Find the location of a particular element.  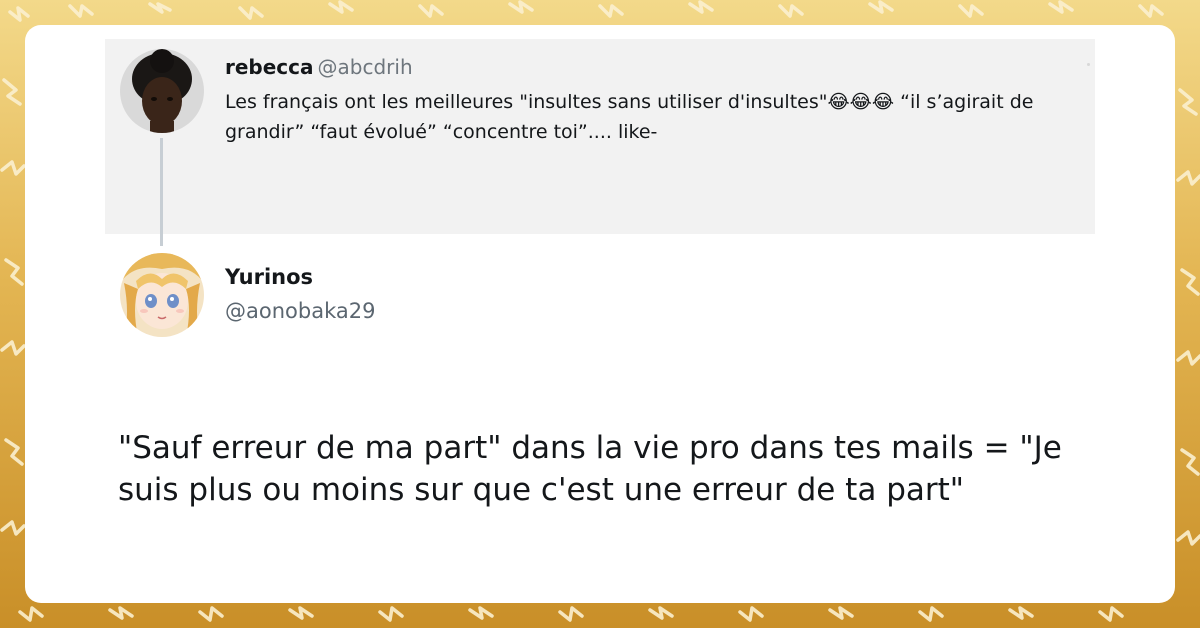

quoted-author-name: rebecca is located at coordinates (269, 67).